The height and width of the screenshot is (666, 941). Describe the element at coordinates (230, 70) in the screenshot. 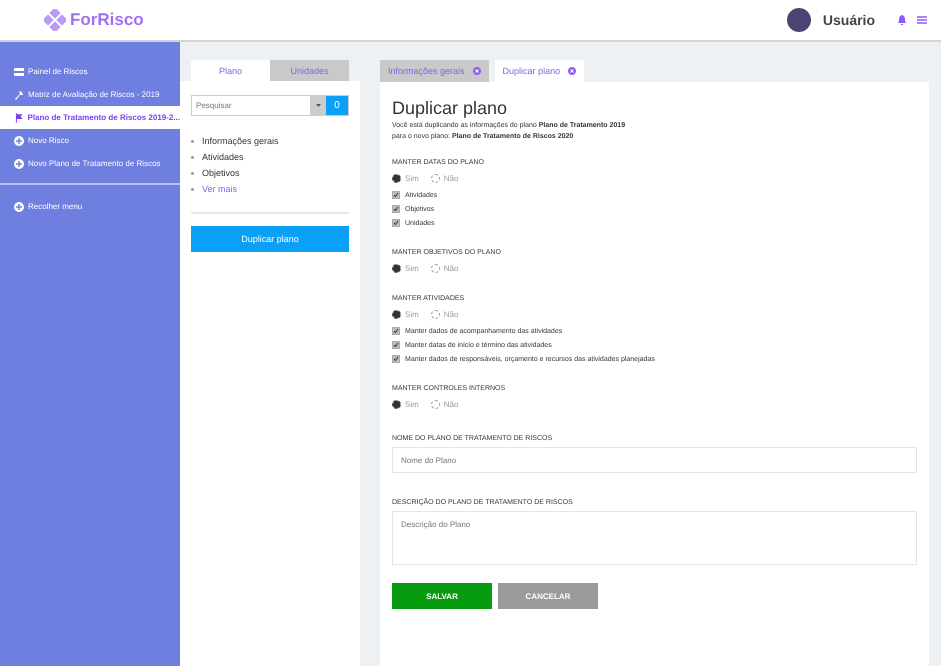

I see `panel-tab: Plano` at that location.